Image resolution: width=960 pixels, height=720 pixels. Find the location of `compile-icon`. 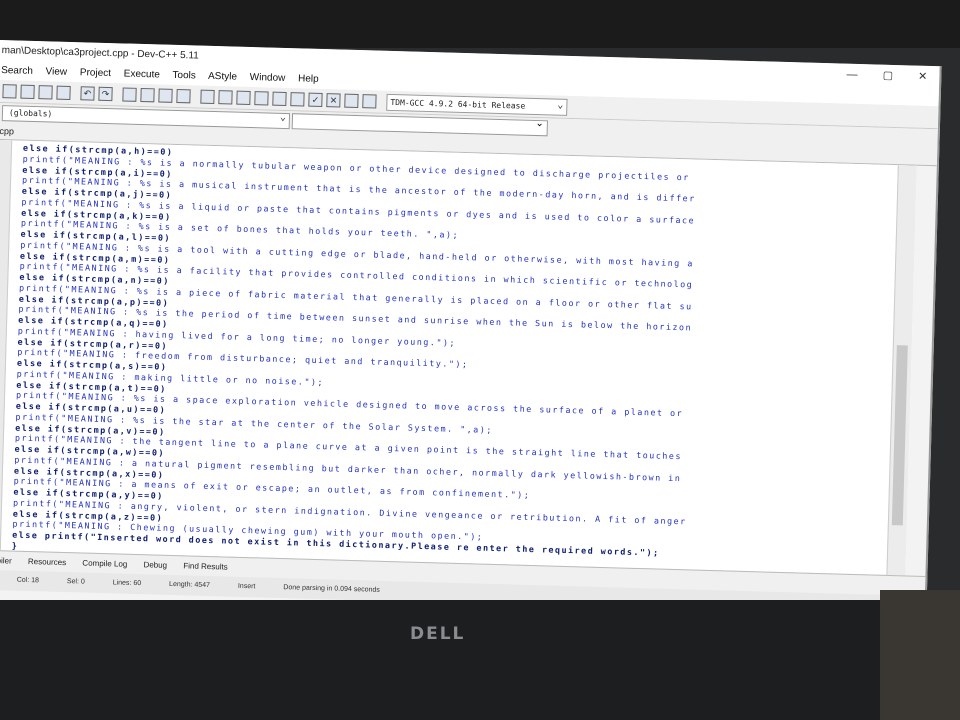

compile-icon is located at coordinates (261, 98).